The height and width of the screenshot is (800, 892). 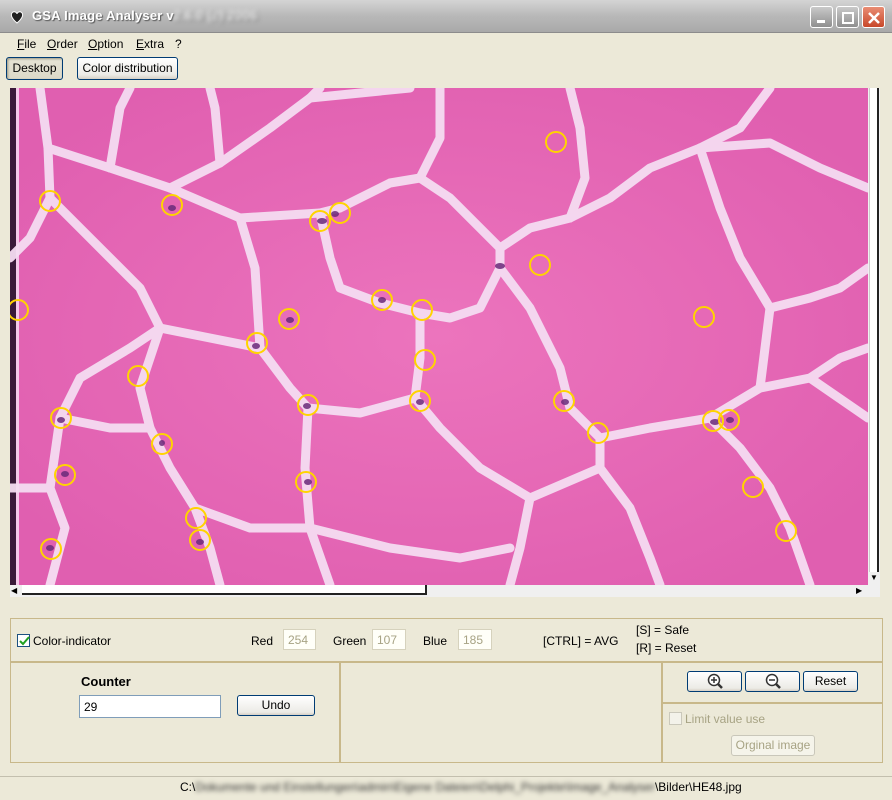 What do you see at coordinates (446, 44) in the screenshot?
I see `menu-bar: File Order Option Extra ?` at bounding box center [446, 44].